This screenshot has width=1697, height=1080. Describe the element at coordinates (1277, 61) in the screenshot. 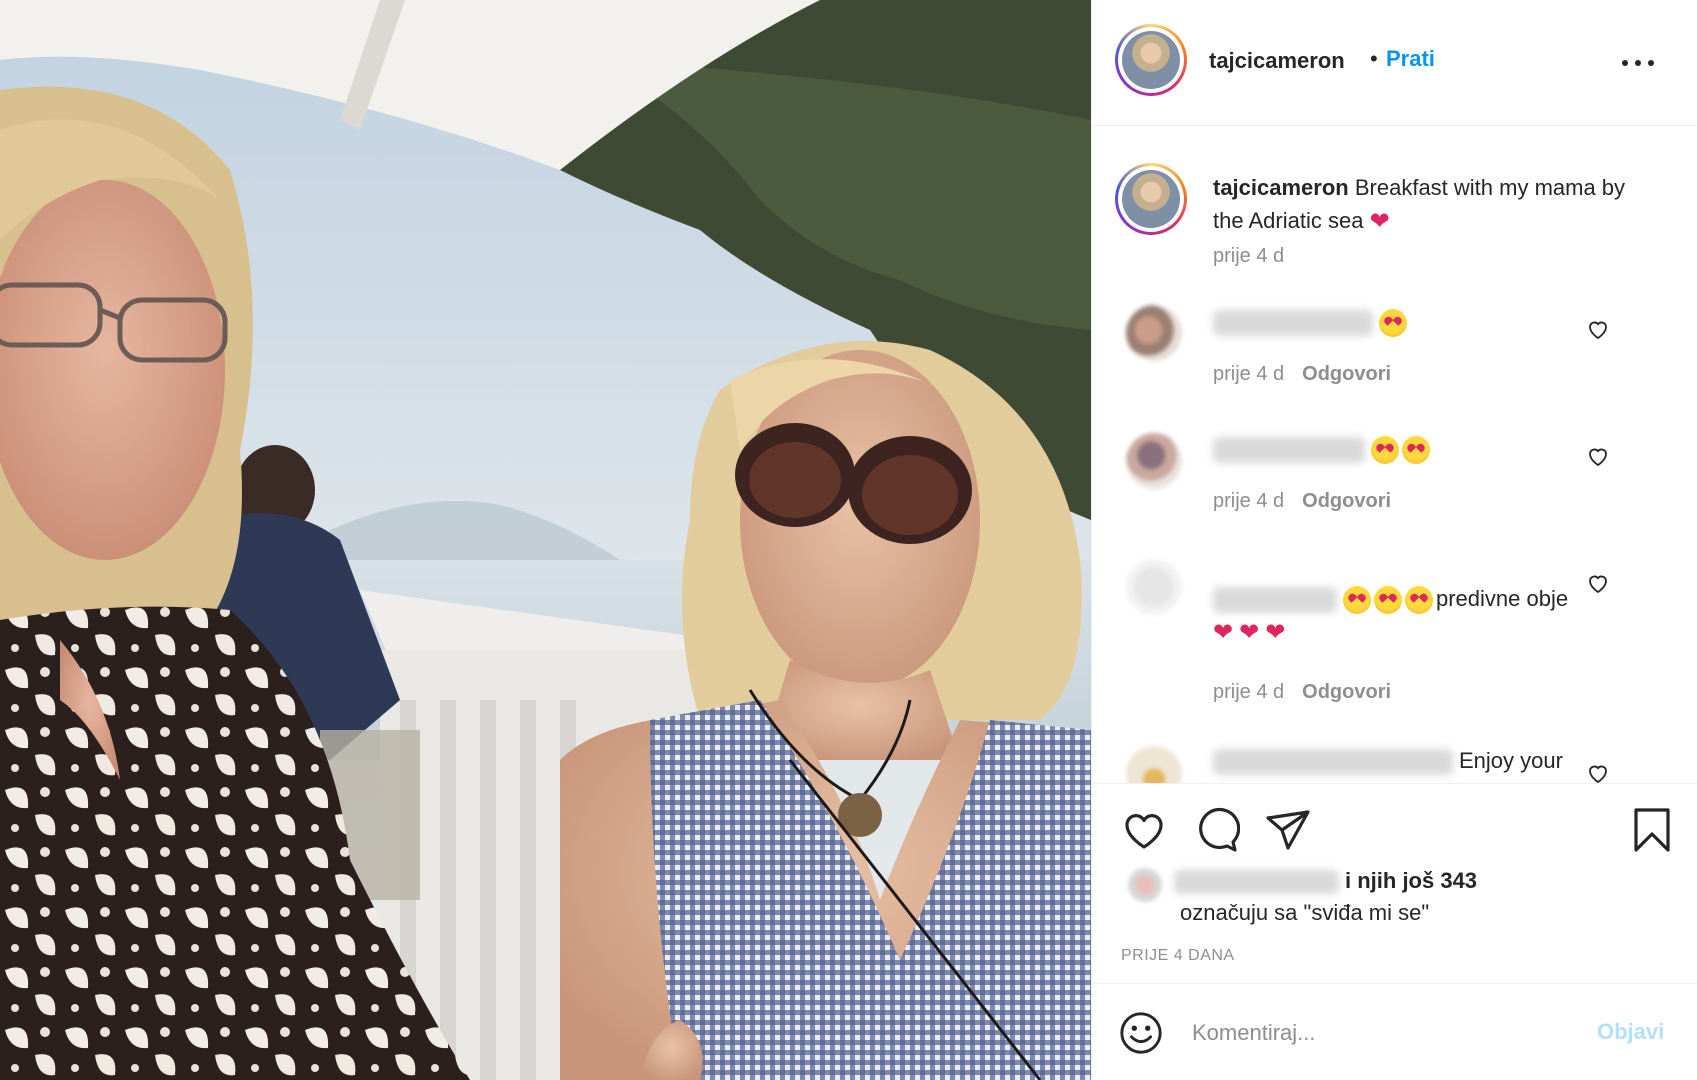

I see `author-username: tajcicameron` at that location.